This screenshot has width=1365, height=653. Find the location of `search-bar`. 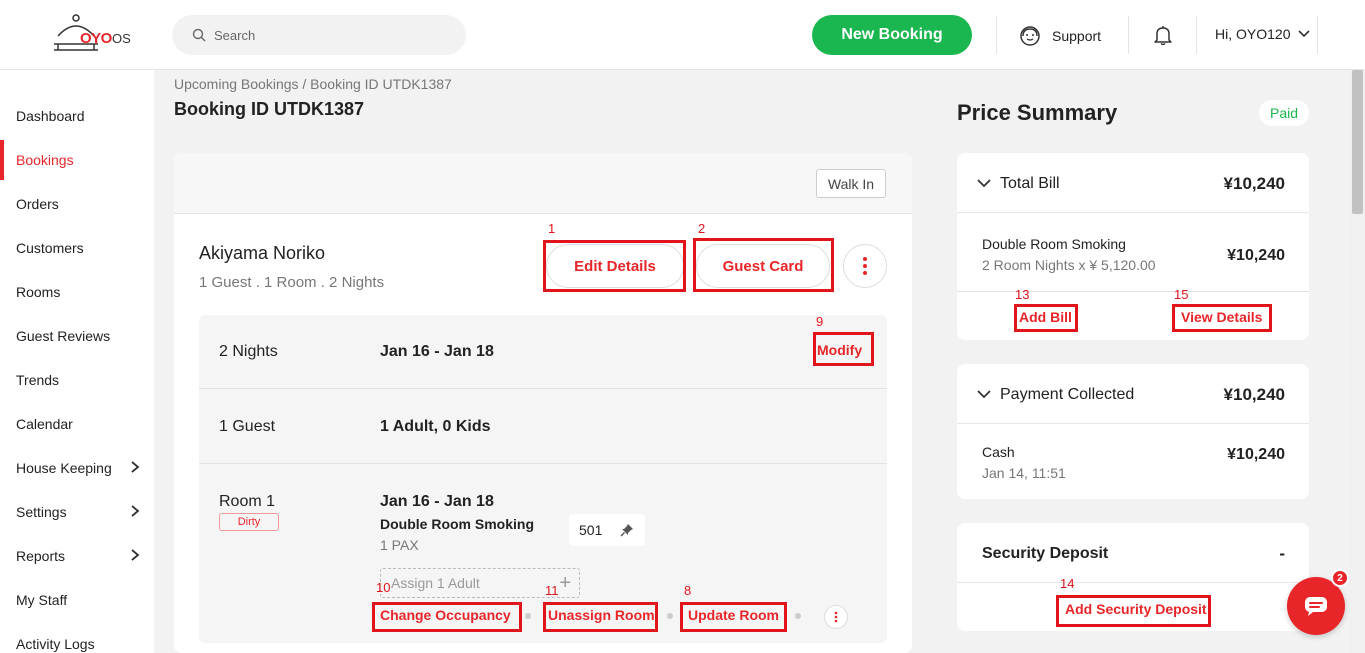

search-bar is located at coordinates (319, 35).